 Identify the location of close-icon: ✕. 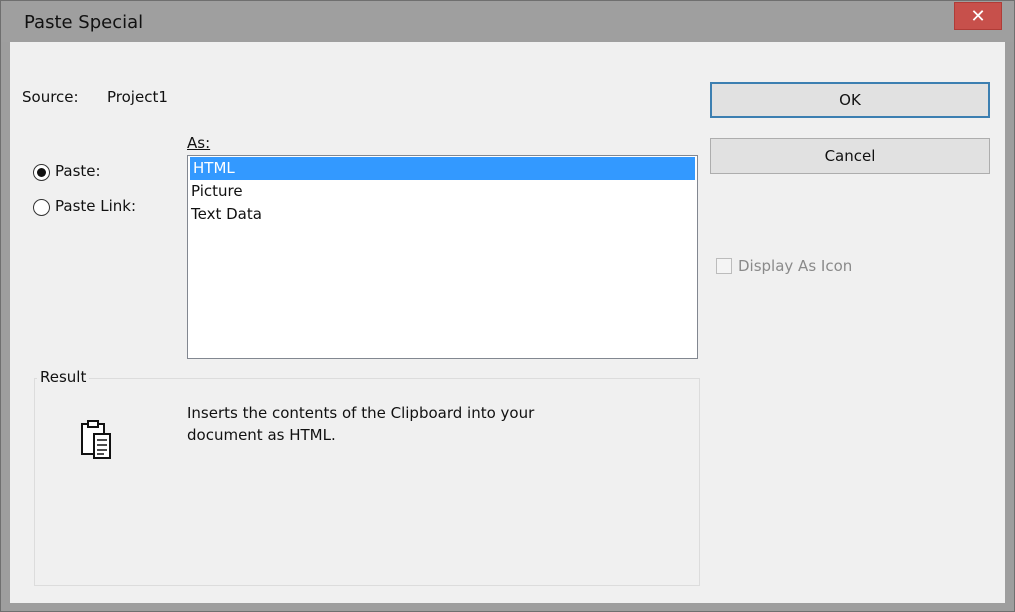
(978, 16).